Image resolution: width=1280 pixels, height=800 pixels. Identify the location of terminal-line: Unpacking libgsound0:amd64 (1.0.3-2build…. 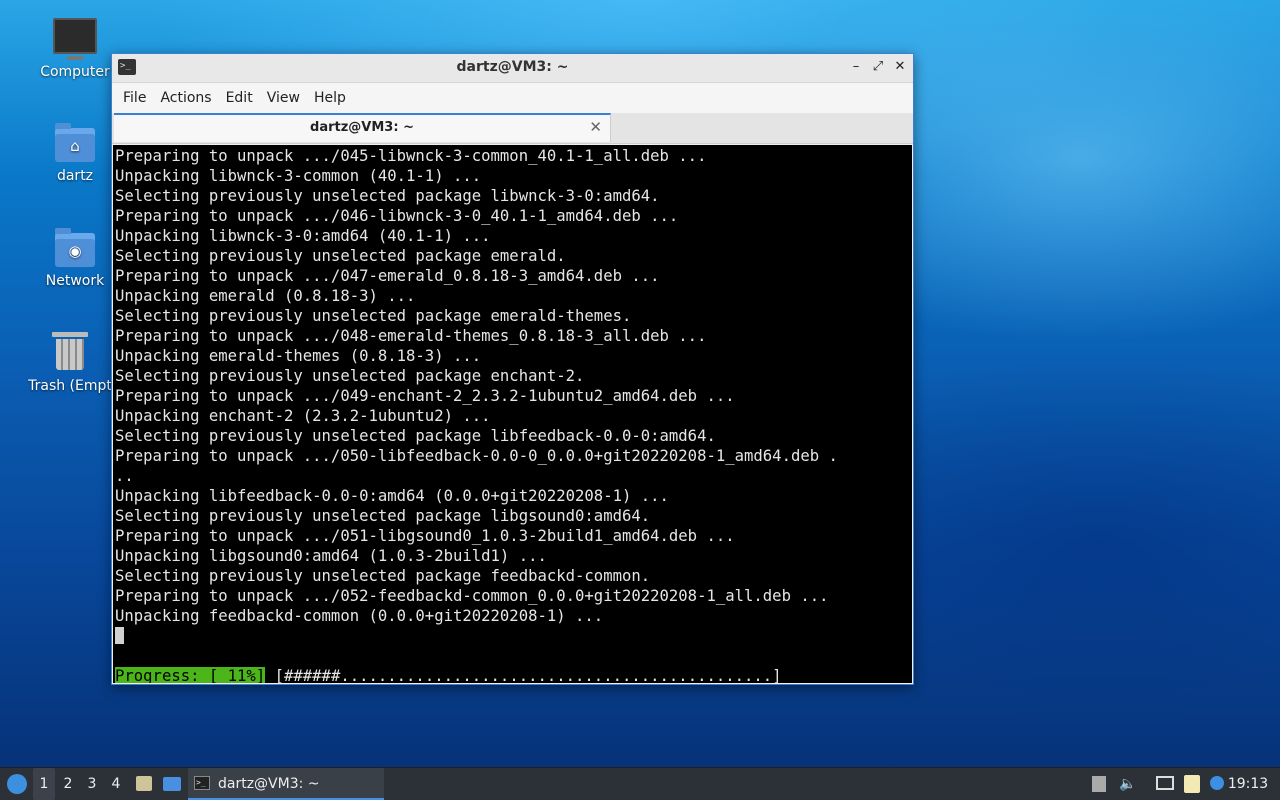
(331, 556).